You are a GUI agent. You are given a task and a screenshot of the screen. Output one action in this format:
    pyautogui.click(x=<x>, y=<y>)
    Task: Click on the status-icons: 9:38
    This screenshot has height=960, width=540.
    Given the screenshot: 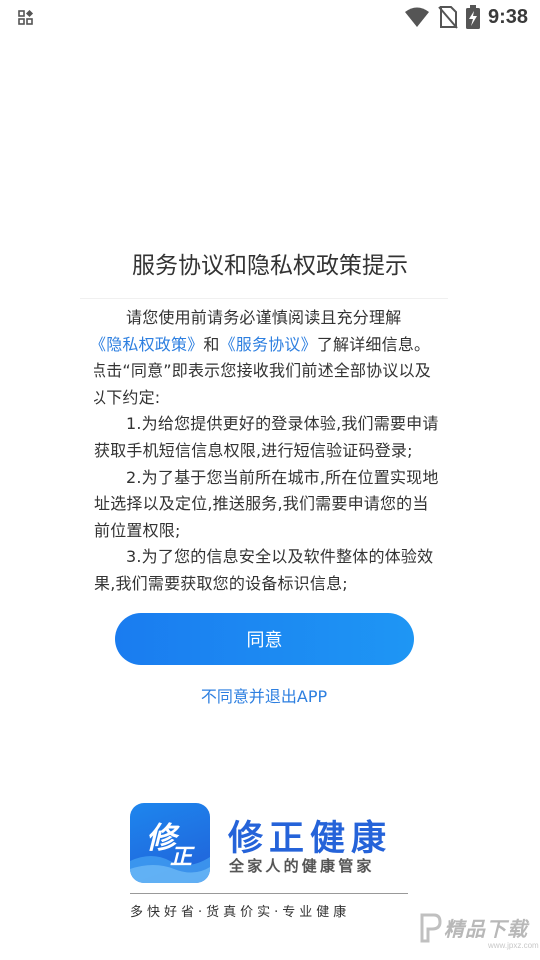 What is the action you would take?
    pyautogui.click(x=466, y=17)
    